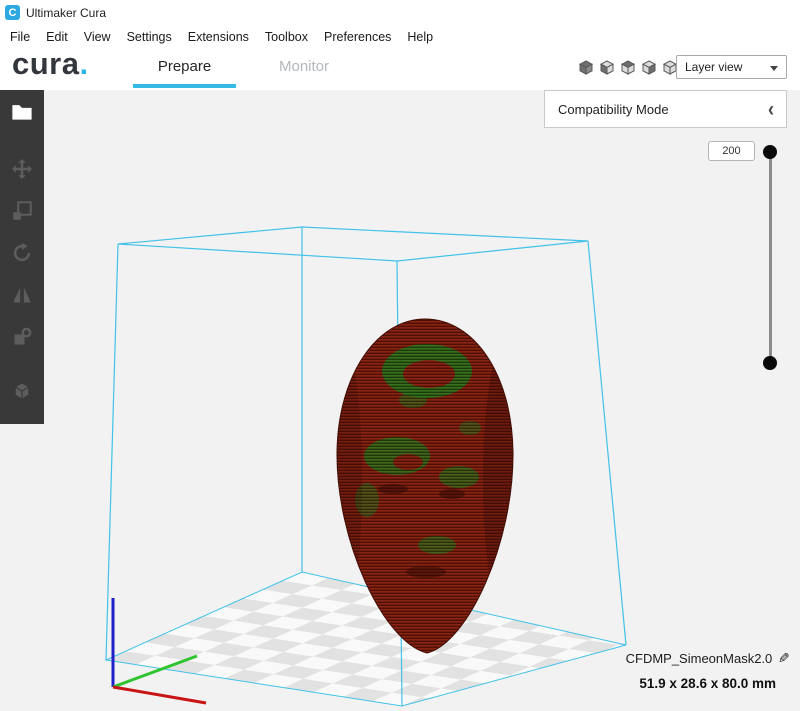 The image size is (800, 711). Describe the element at coordinates (770, 258) in the screenshot. I see `layer-slider-track` at that location.